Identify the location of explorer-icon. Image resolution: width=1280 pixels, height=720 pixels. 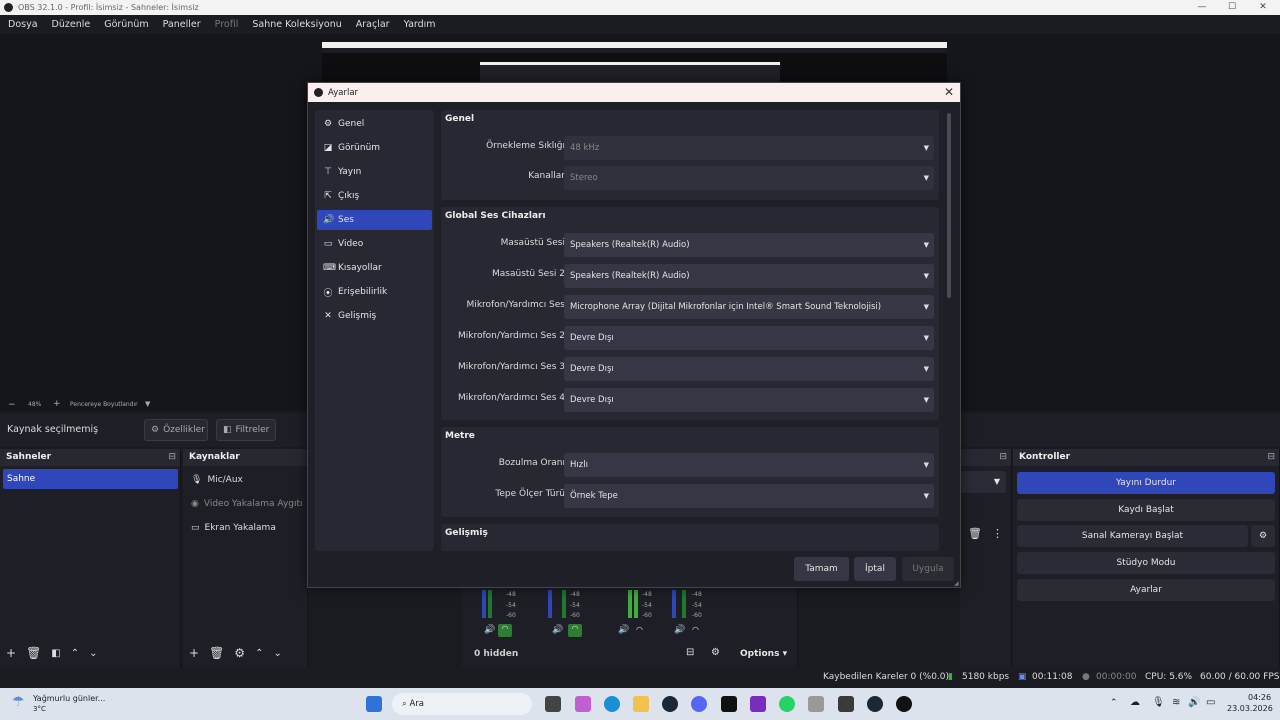
(641, 704).